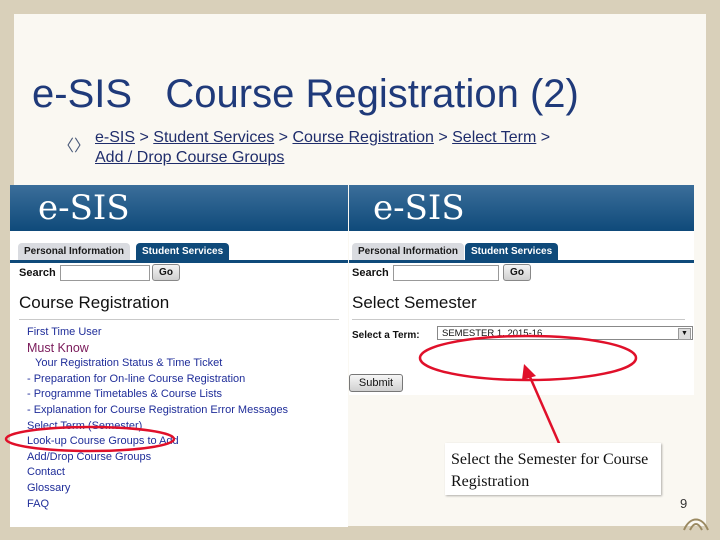 The image size is (720, 540). Describe the element at coordinates (179, 319) in the screenshot. I see `divider` at that location.